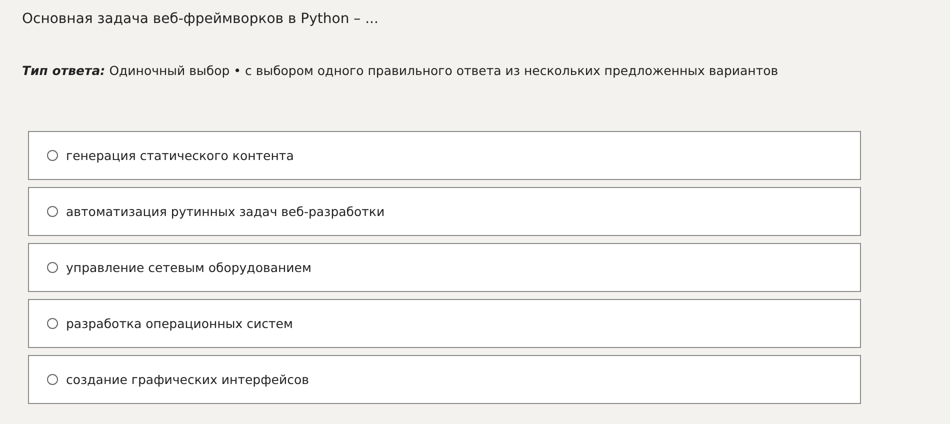 This screenshot has width=950, height=424. I want to click on answer-option: управление сетевым оборудованием, so click(444, 267).